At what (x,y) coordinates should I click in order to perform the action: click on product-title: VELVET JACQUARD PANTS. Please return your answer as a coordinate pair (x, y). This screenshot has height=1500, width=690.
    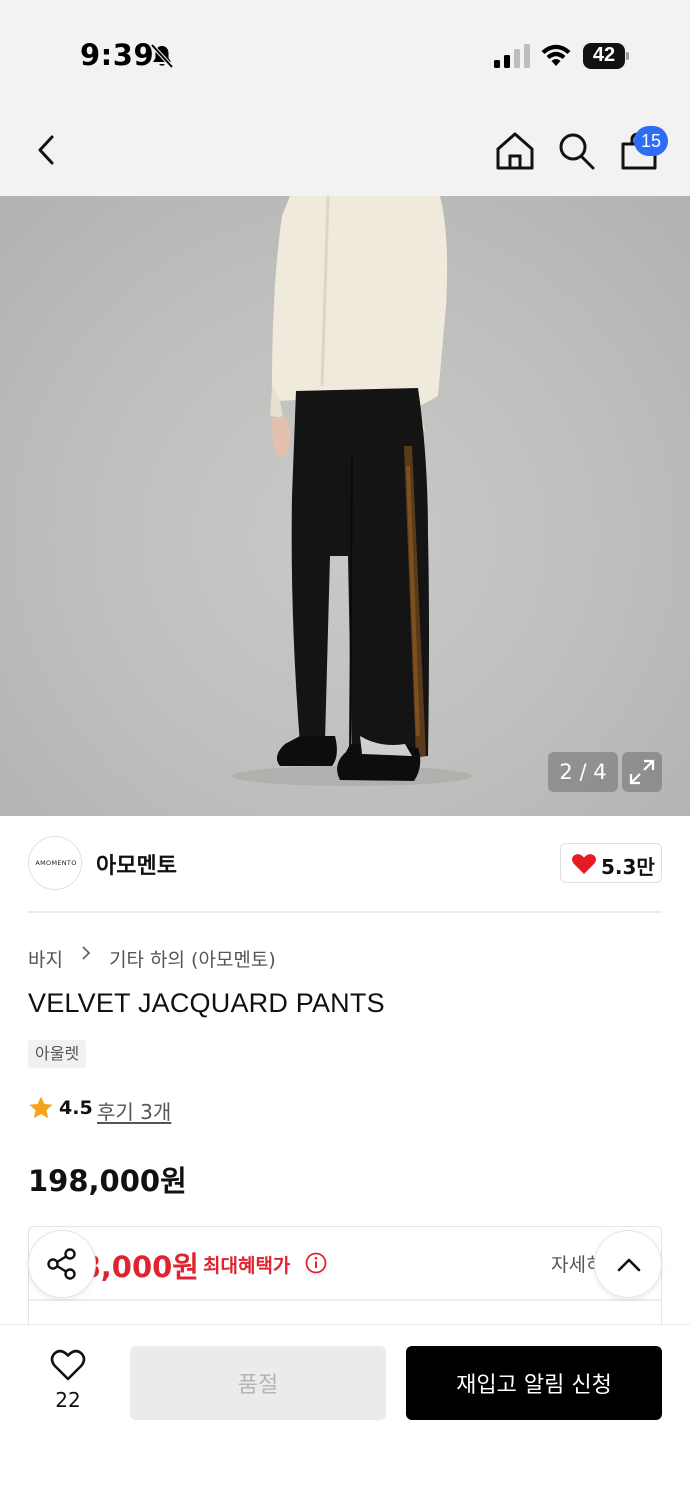
    Looking at the image, I should click on (206, 1003).